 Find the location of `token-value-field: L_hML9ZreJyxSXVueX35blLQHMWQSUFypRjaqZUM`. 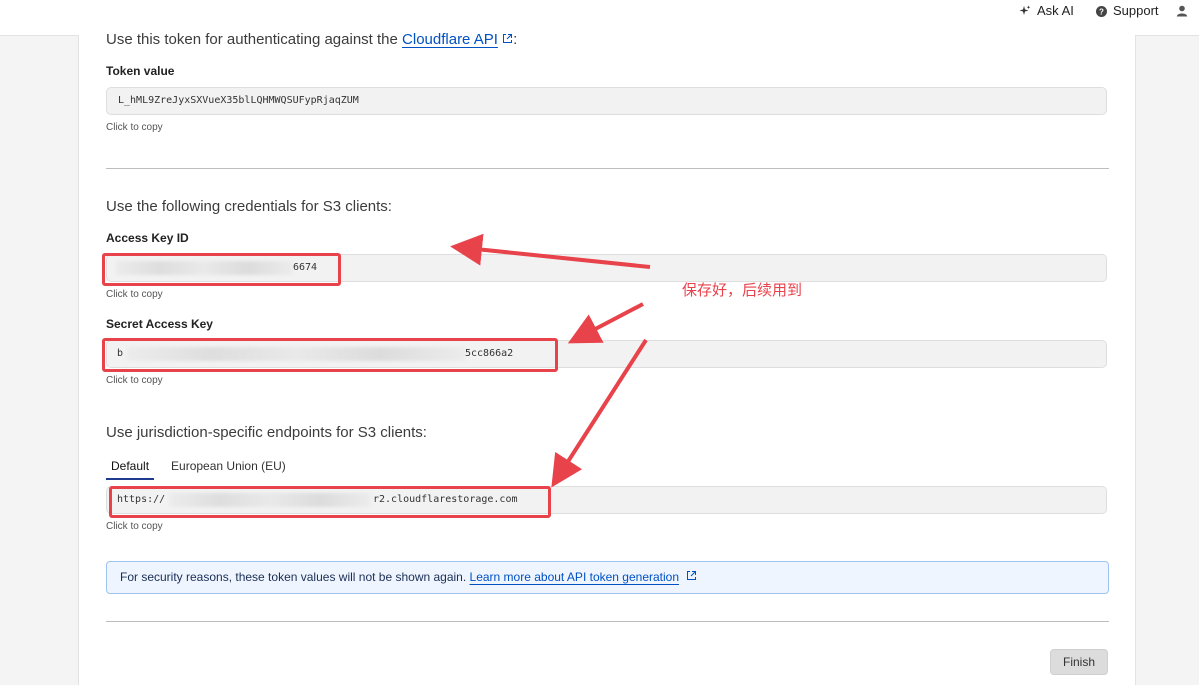

token-value-field: L_hML9ZreJyxSXVueX35blLQHMWQSUFypRjaqZUM is located at coordinates (606, 101).